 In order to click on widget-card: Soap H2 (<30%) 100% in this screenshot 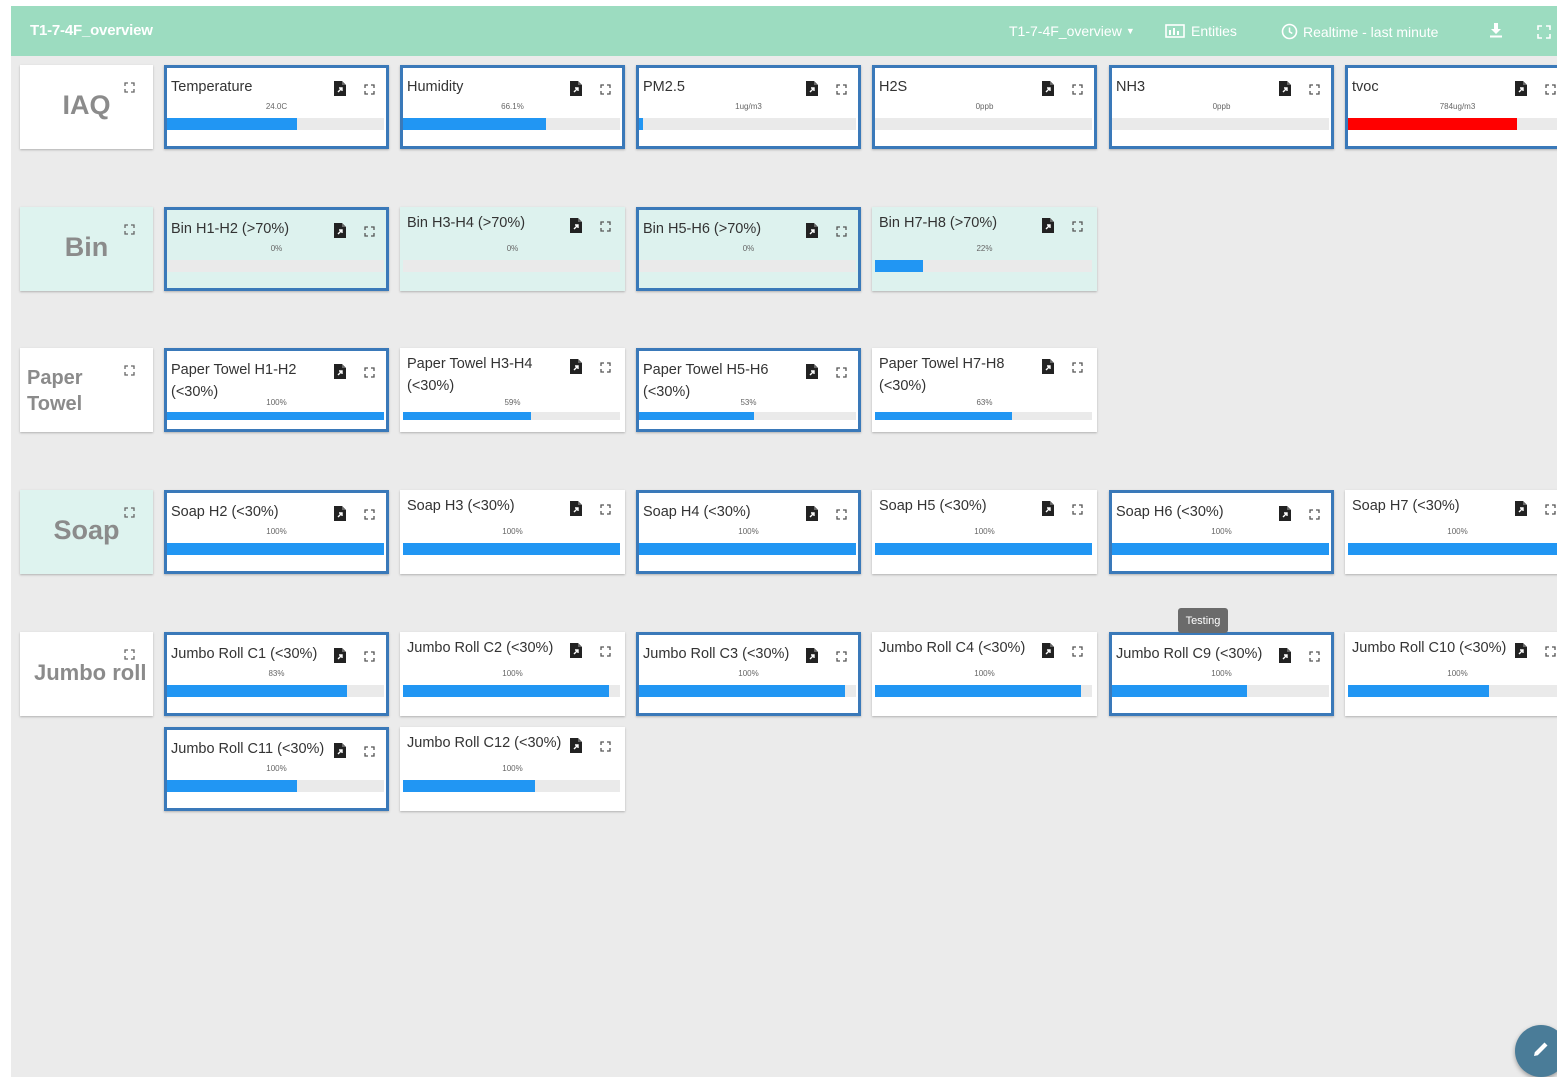, I will do `click(276, 532)`.